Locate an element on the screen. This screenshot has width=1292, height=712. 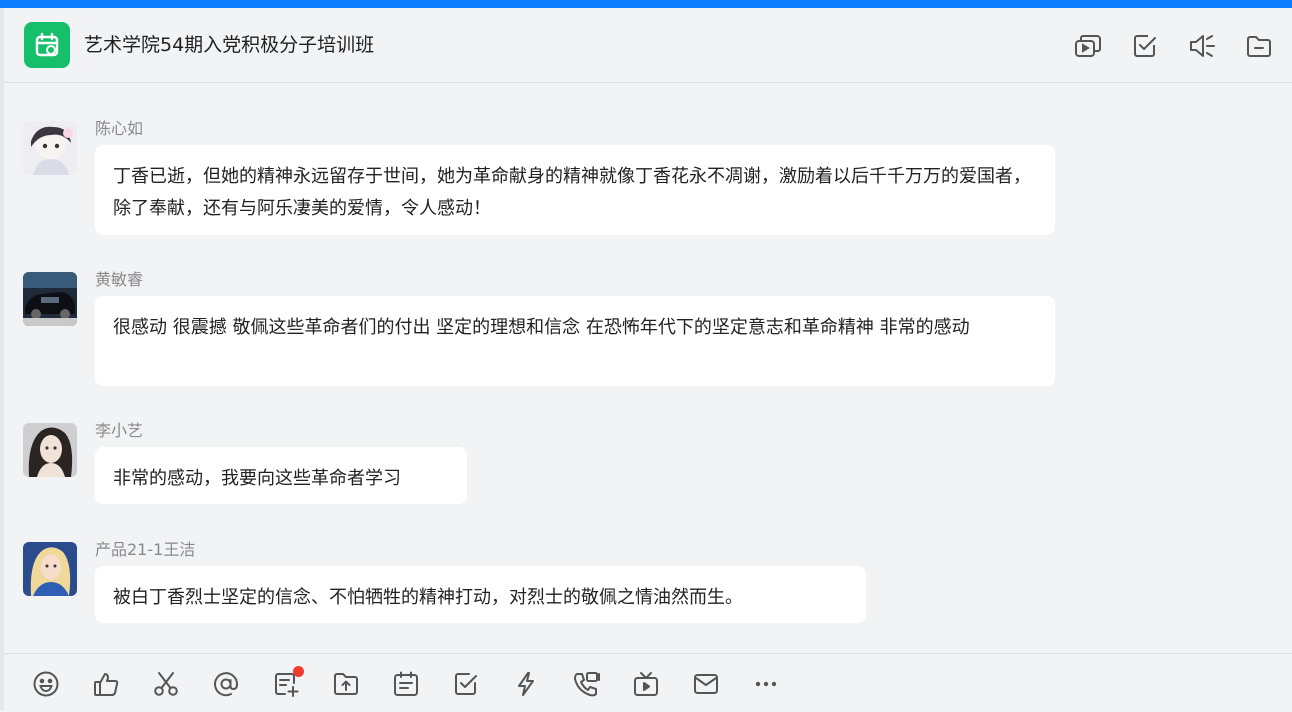
doc-add-icon is located at coordinates (287, 683).